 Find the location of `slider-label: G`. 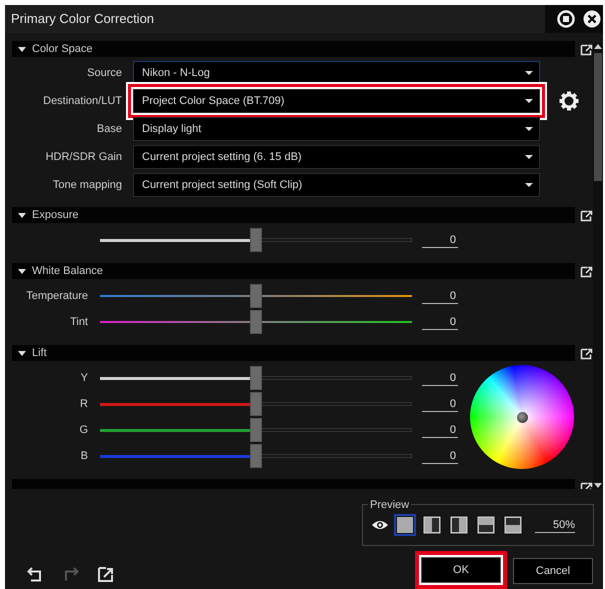

slider-label: G is located at coordinates (83, 430).